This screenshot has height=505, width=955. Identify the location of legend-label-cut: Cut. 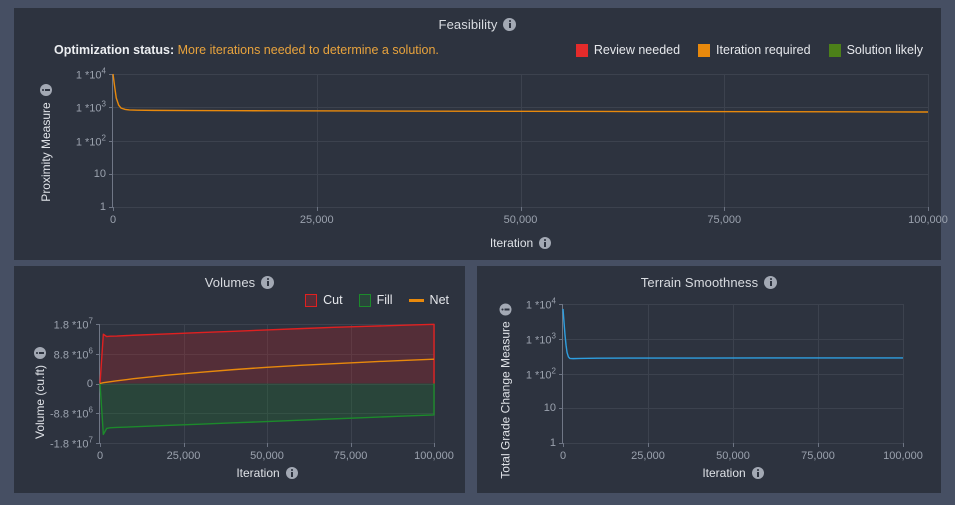
(333, 300).